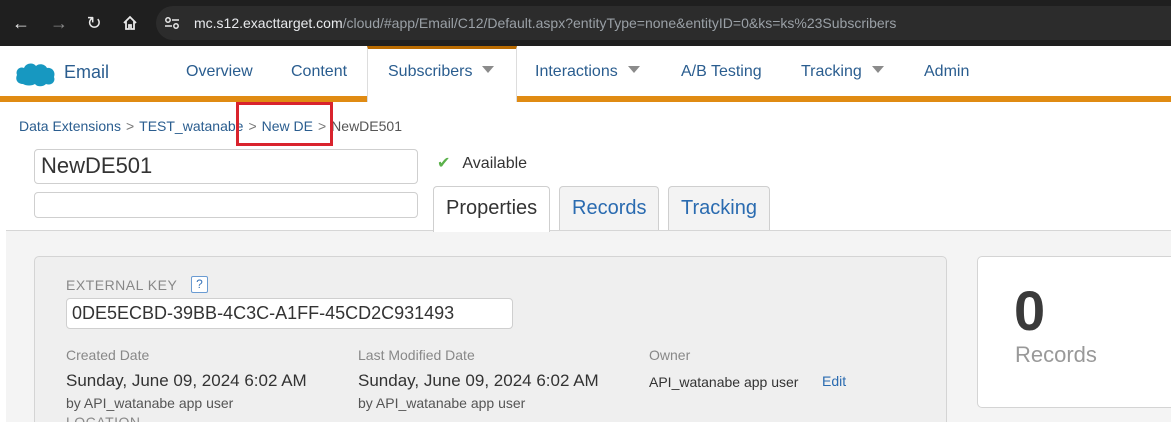 Image resolution: width=1171 pixels, height=422 pixels. What do you see at coordinates (416, 355) in the screenshot?
I see `modified-date-label: Last Modified Date` at bounding box center [416, 355].